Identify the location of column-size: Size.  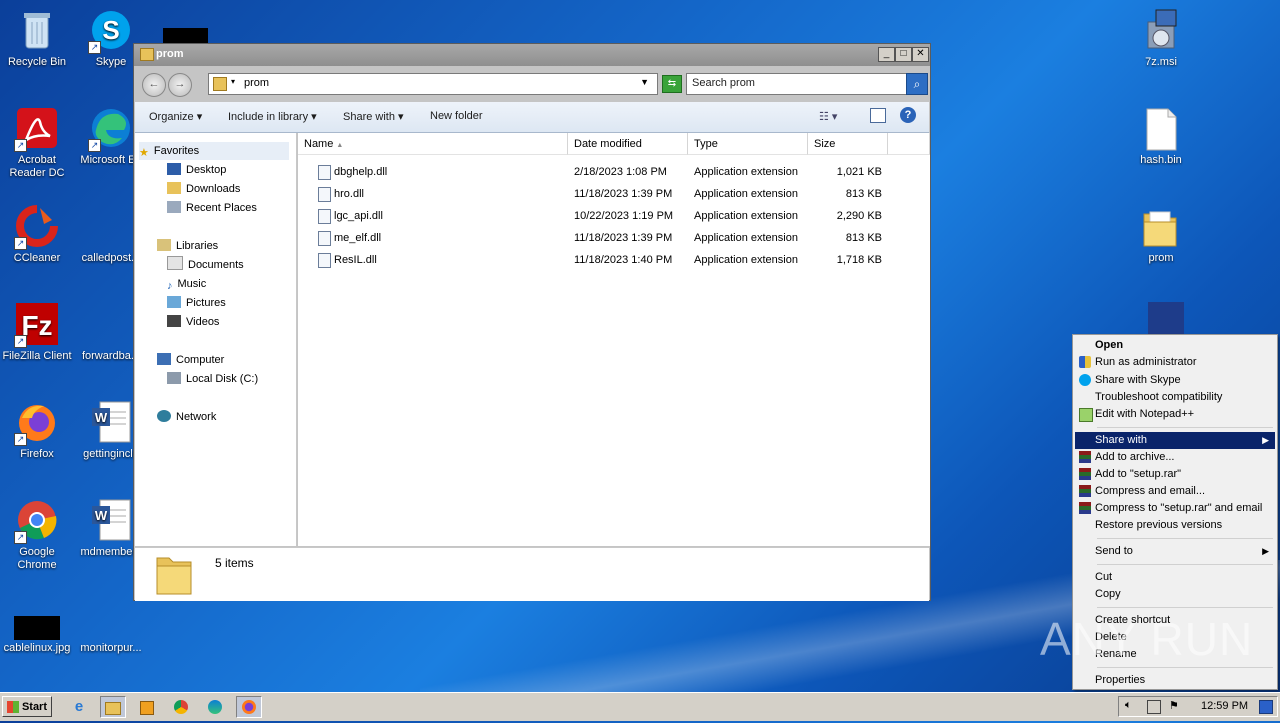
(848, 144).